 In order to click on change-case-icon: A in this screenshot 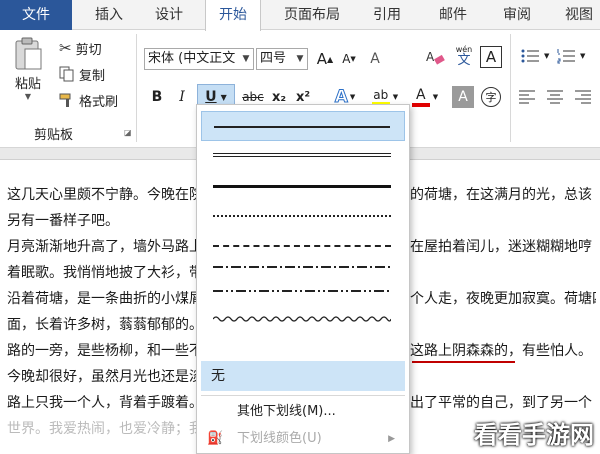, I will do `click(375, 59)`.